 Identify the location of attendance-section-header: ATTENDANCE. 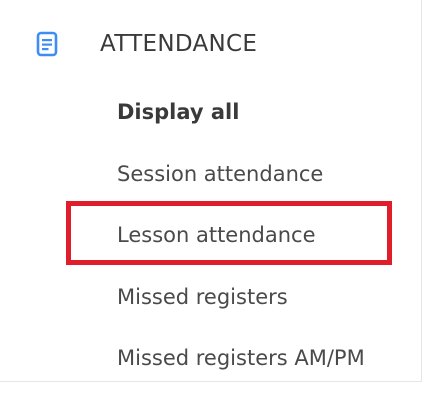
(145, 44).